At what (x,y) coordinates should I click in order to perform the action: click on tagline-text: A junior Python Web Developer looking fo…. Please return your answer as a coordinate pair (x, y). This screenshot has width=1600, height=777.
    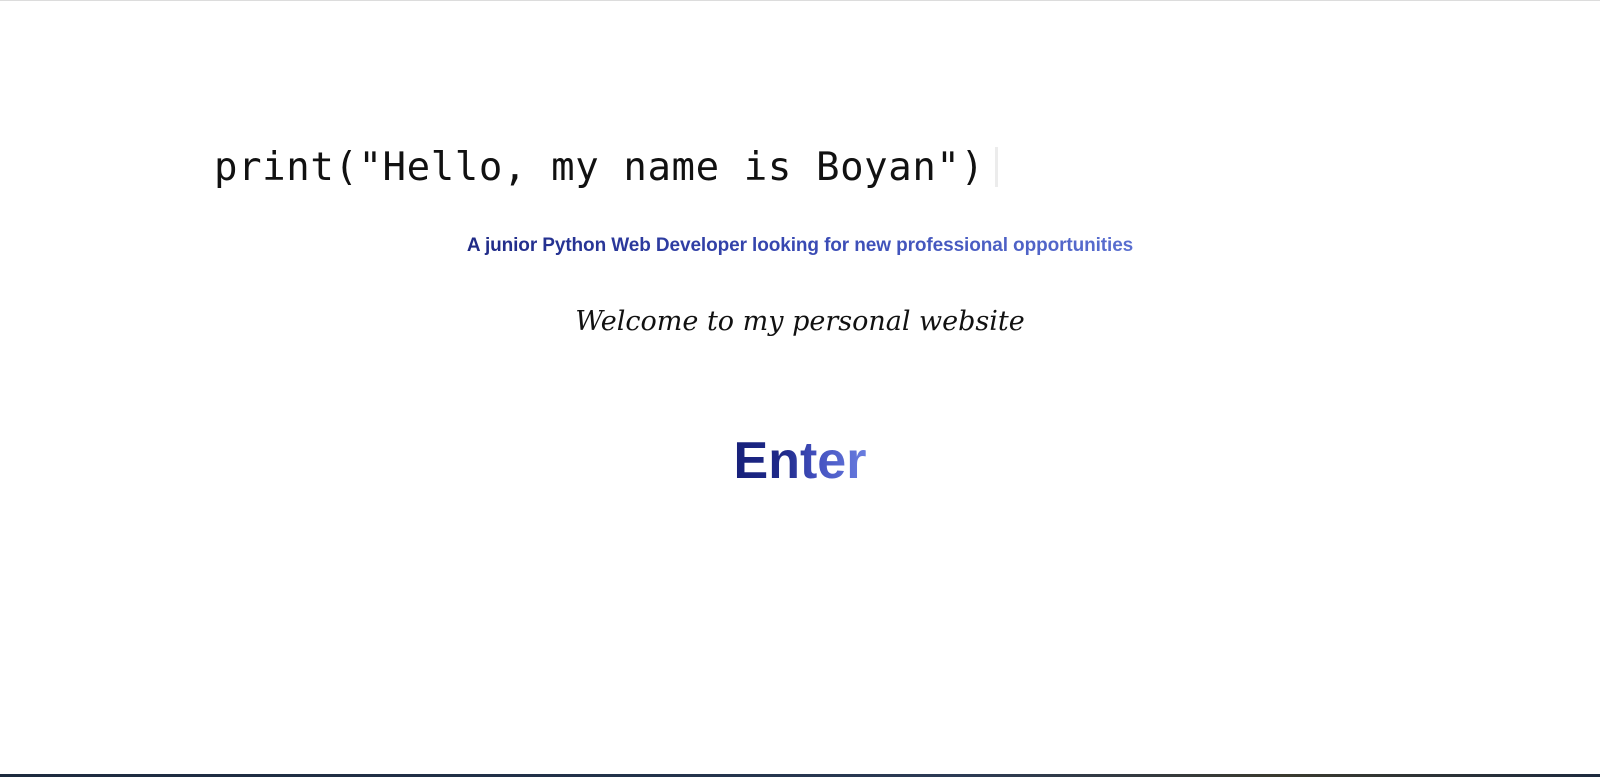
    Looking at the image, I should click on (800, 245).